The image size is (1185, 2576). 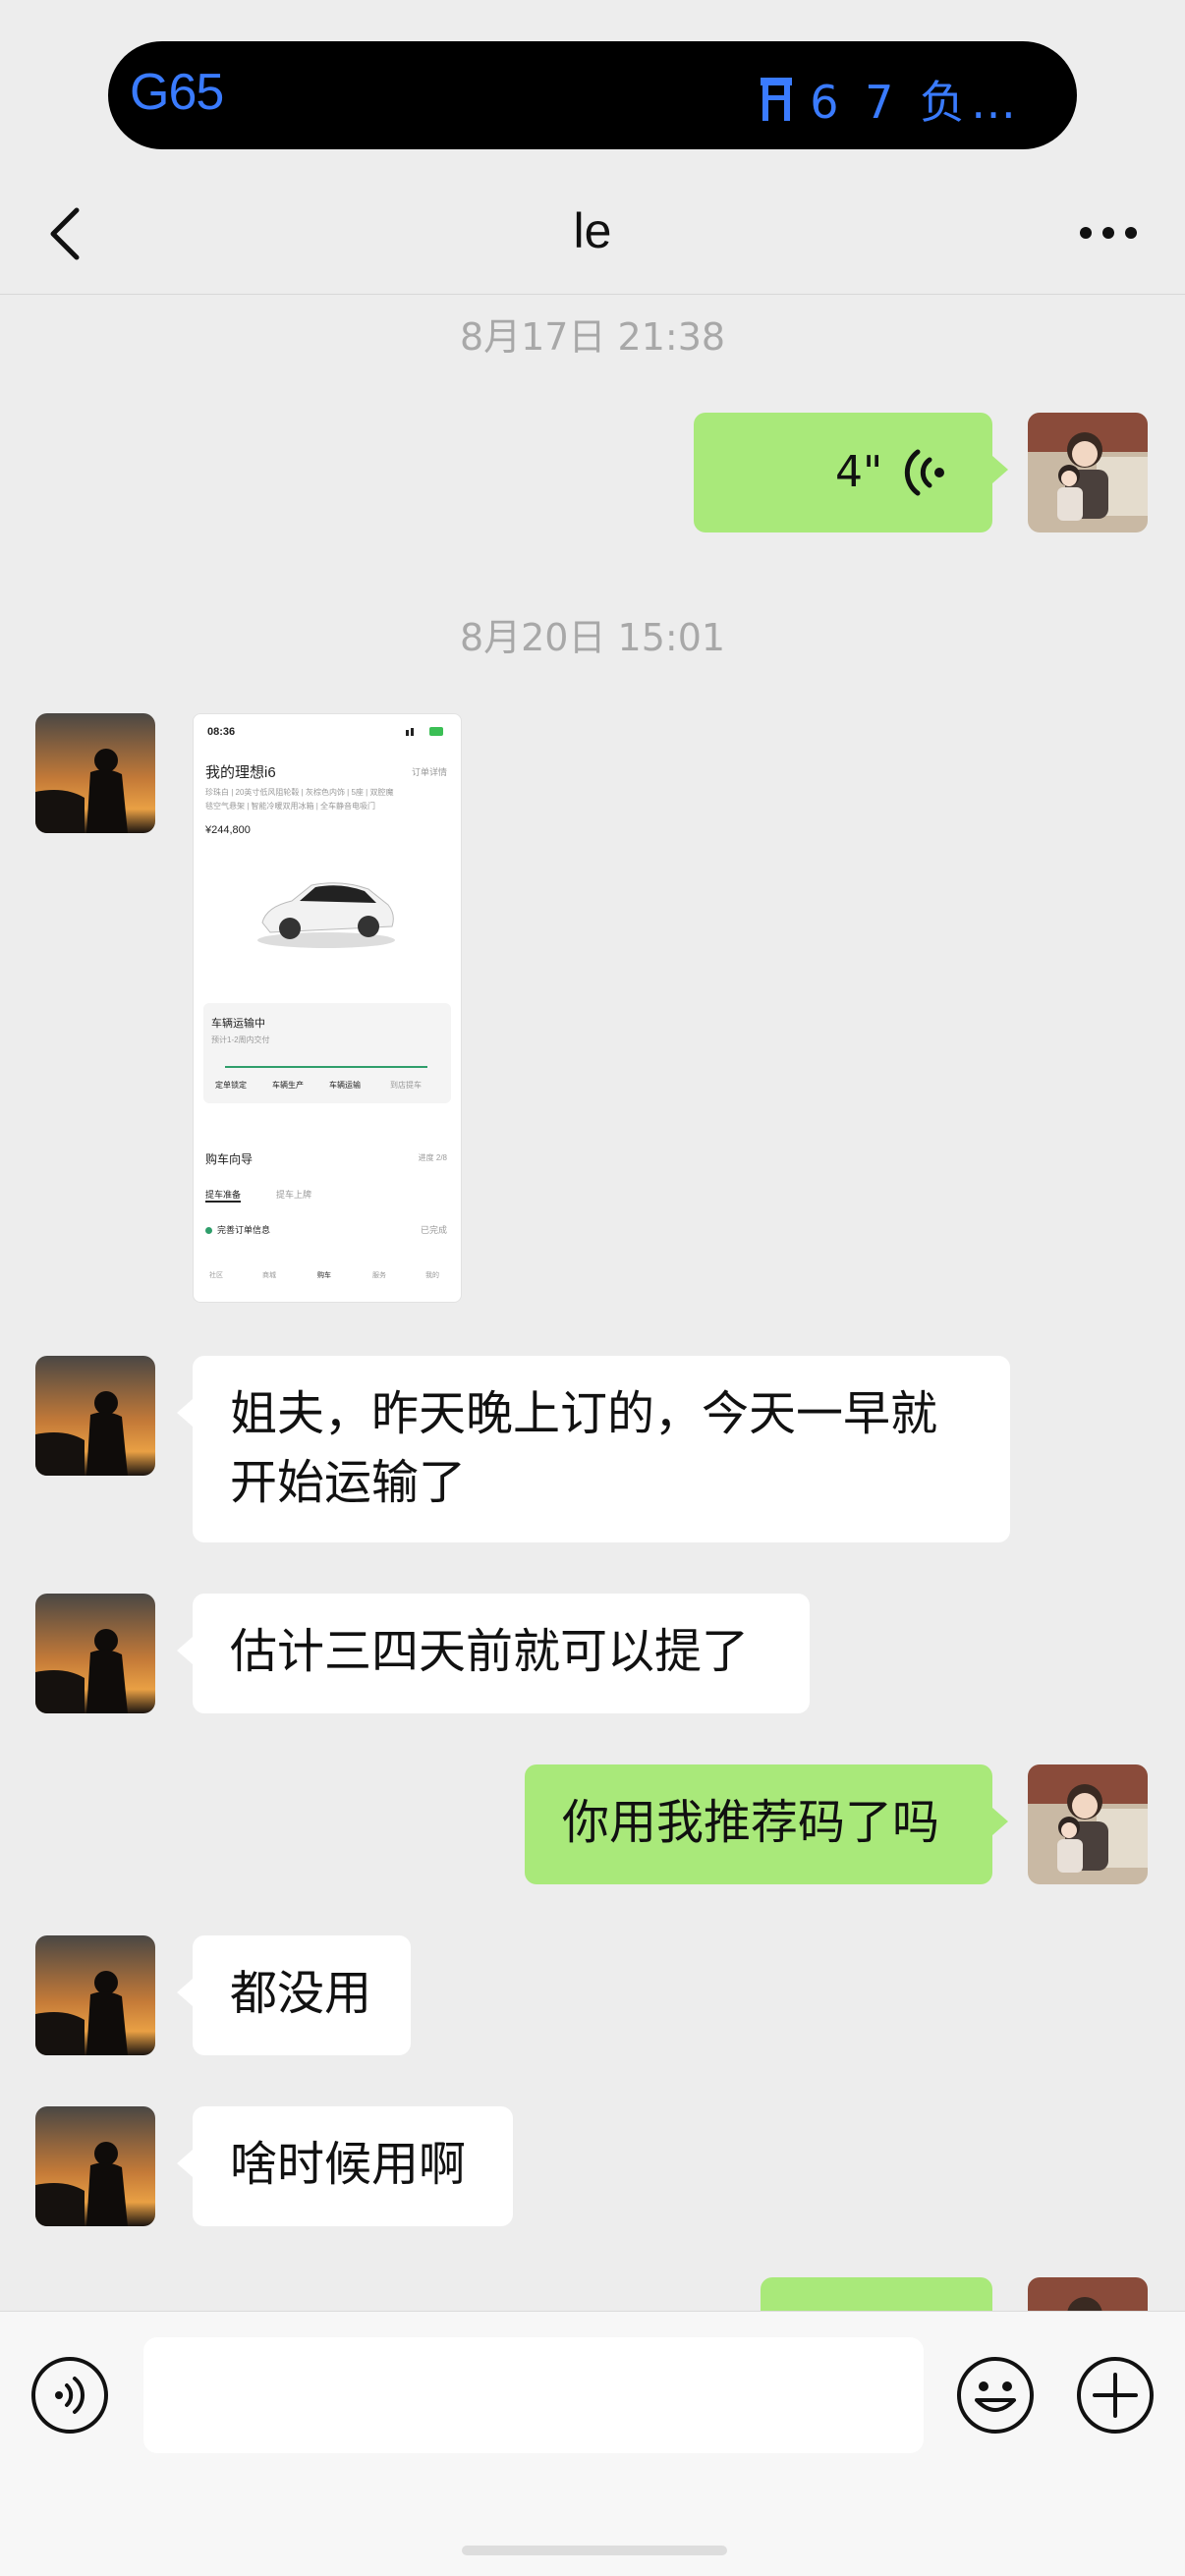 What do you see at coordinates (216, 1275) in the screenshot?
I see `nav-community: 社区` at bounding box center [216, 1275].